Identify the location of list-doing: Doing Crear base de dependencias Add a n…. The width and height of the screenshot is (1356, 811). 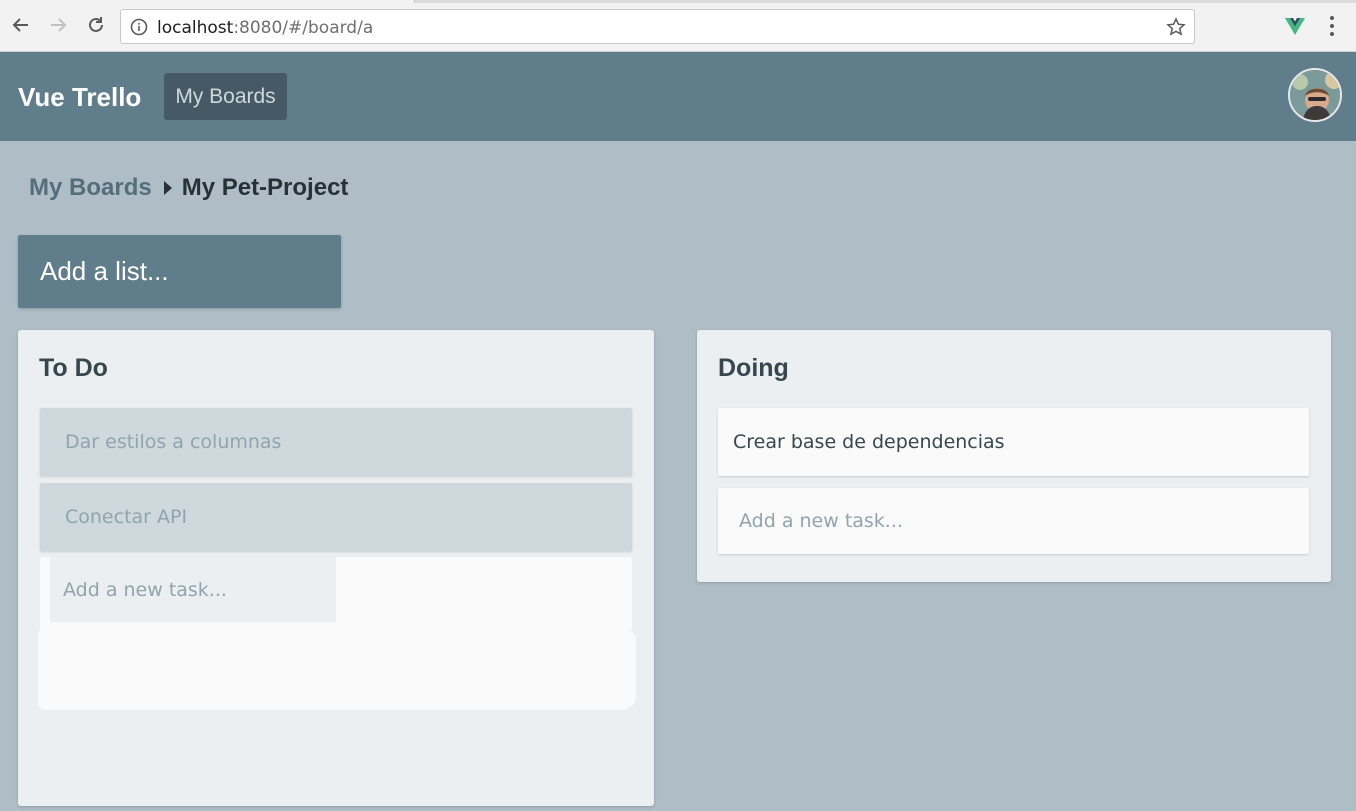
(1014, 456).